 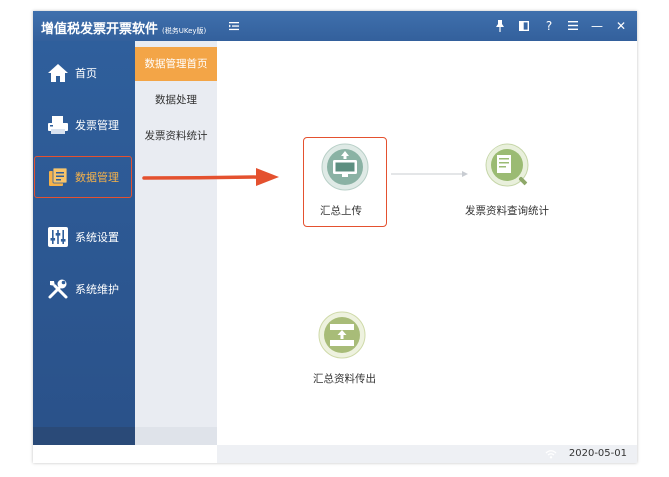 What do you see at coordinates (345, 182) in the screenshot?
I see `summary-upload-highlight` at bounding box center [345, 182].